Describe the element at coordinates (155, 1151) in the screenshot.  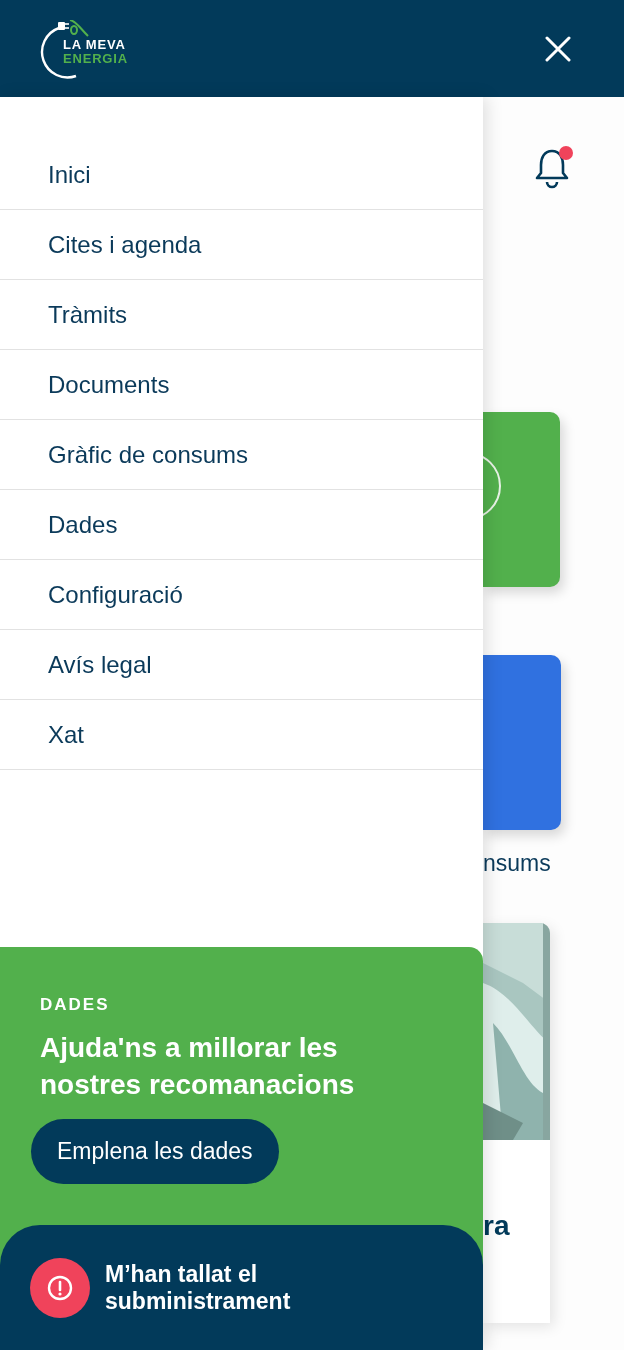
I see `fill-data-button: Emplena les dades` at that location.